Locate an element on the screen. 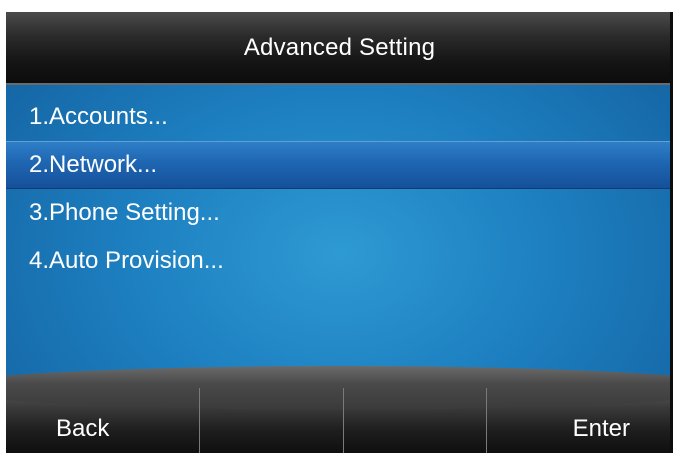 The image size is (673, 453). back-softkey-label: Back is located at coordinates (83, 428).